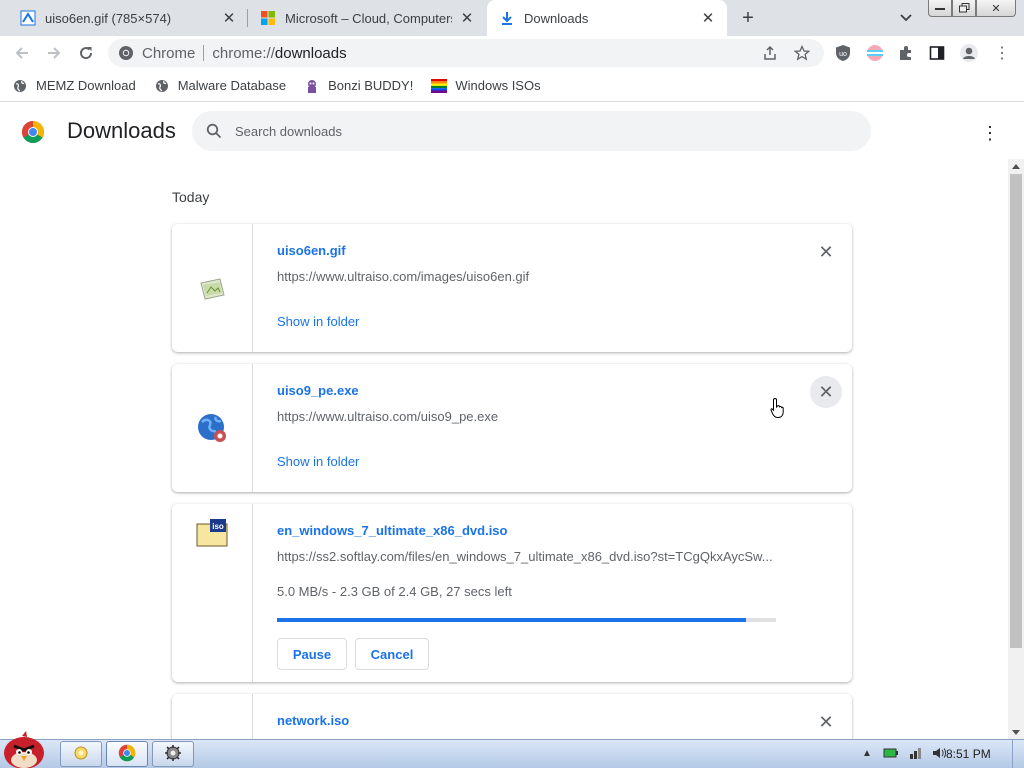 Image resolution: width=1024 pixels, height=768 pixels. What do you see at coordinates (392, 530) in the screenshot?
I see `file-name-link: en_windows_7_ultimate_x86_dvd.iso` at bounding box center [392, 530].